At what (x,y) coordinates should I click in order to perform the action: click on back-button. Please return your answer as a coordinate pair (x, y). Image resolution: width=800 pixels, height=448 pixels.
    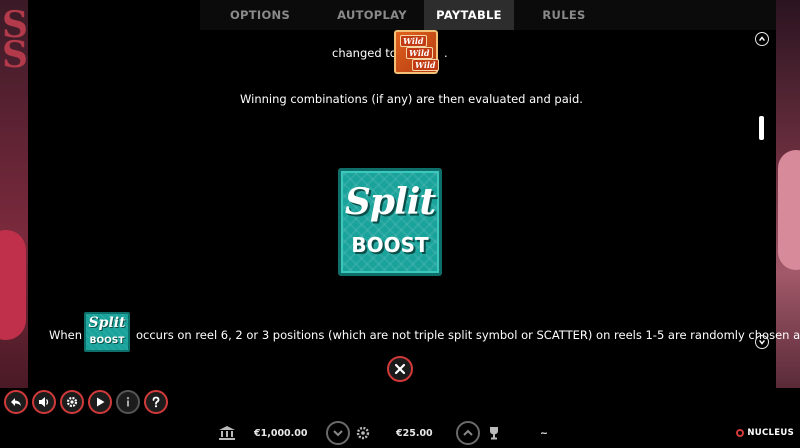
    Looking at the image, I should click on (16, 402).